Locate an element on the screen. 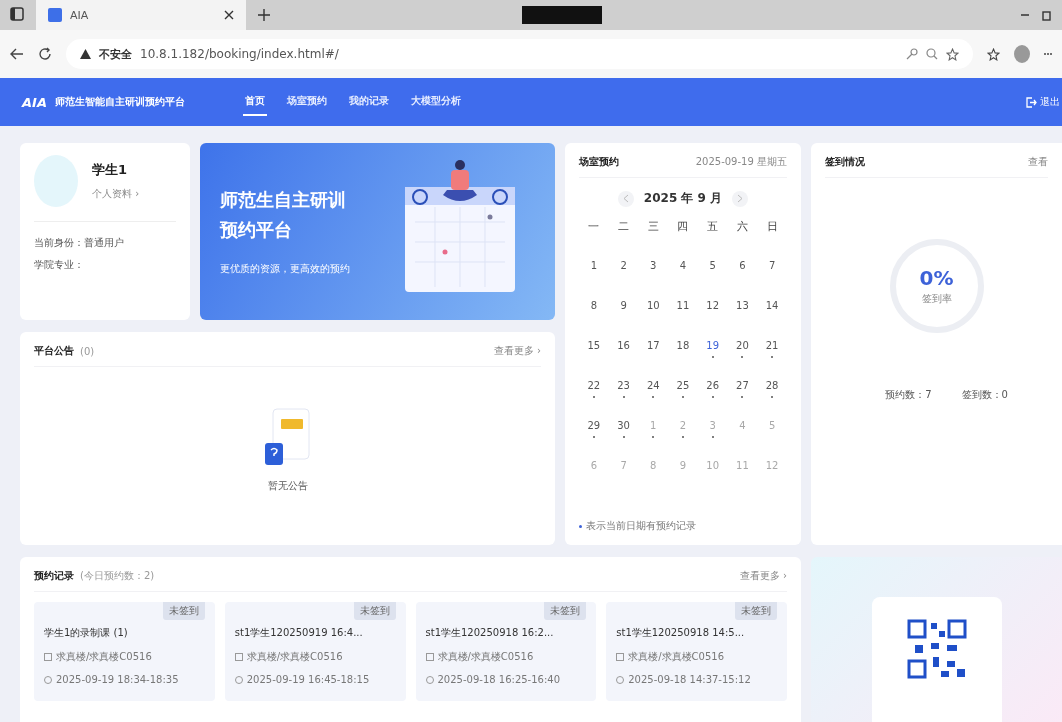  record-title: 学生1的录制课 (1) is located at coordinates (86, 633).